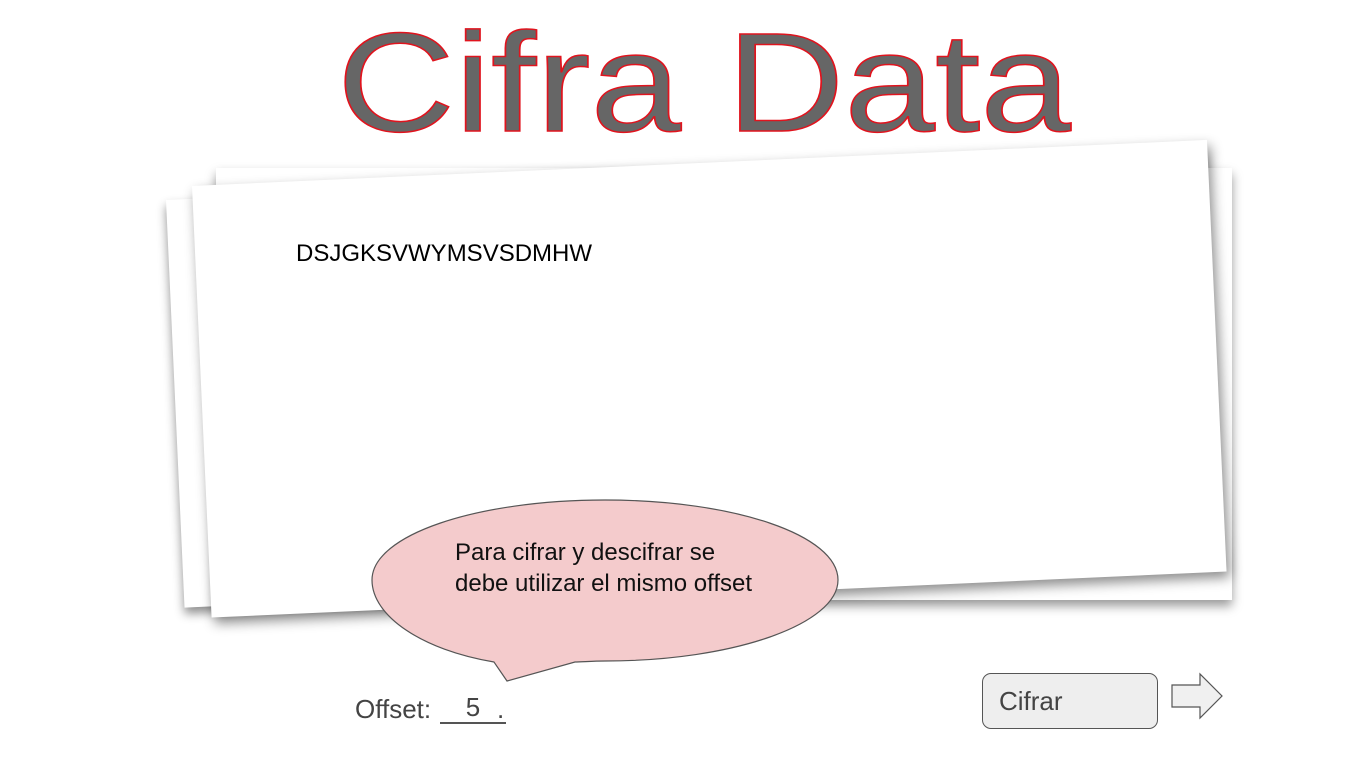 Image resolution: width=1366 pixels, height=768 pixels. What do you see at coordinates (1070, 701) in the screenshot?
I see `cipher-button: Cifrar` at bounding box center [1070, 701].